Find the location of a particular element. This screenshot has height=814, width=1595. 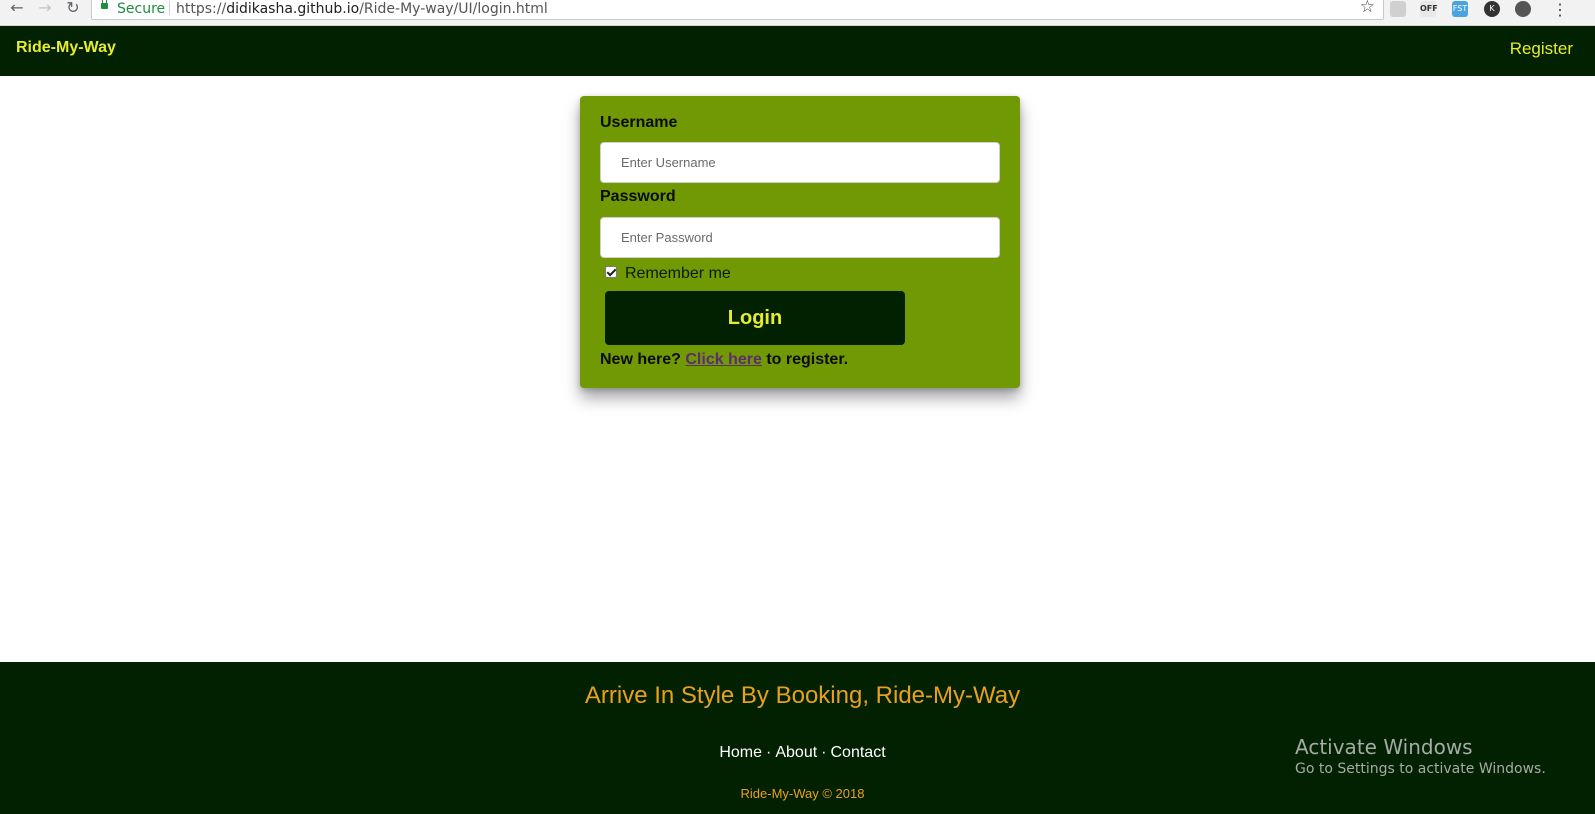

footer-copyright: Ride-My-Way © 2018 is located at coordinates (802, 793).